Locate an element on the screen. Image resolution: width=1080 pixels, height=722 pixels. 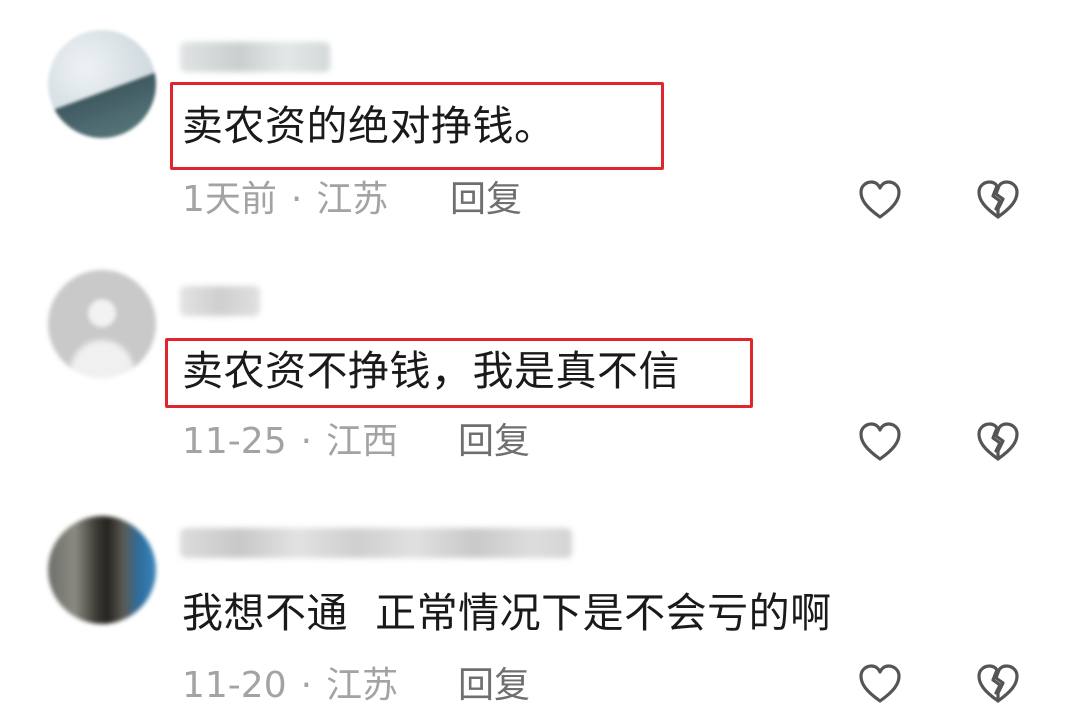
comment-text: 卖农资不挣钱，我是真不信 is located at coordinates (431, 371).